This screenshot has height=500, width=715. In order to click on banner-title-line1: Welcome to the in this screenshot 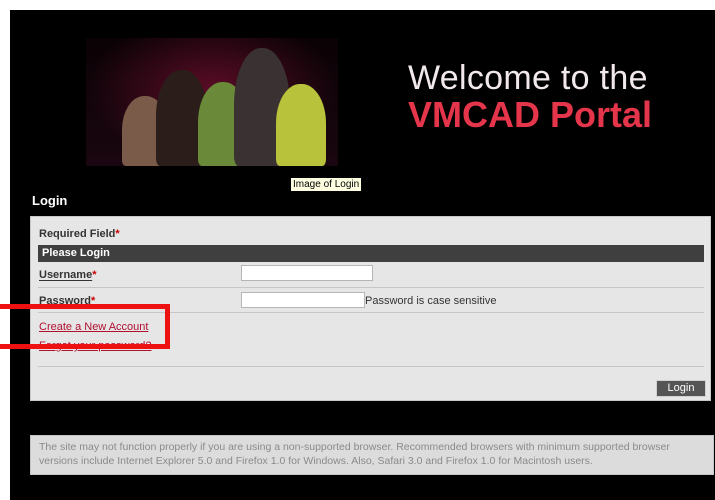, I will do `click(528, 78)`.